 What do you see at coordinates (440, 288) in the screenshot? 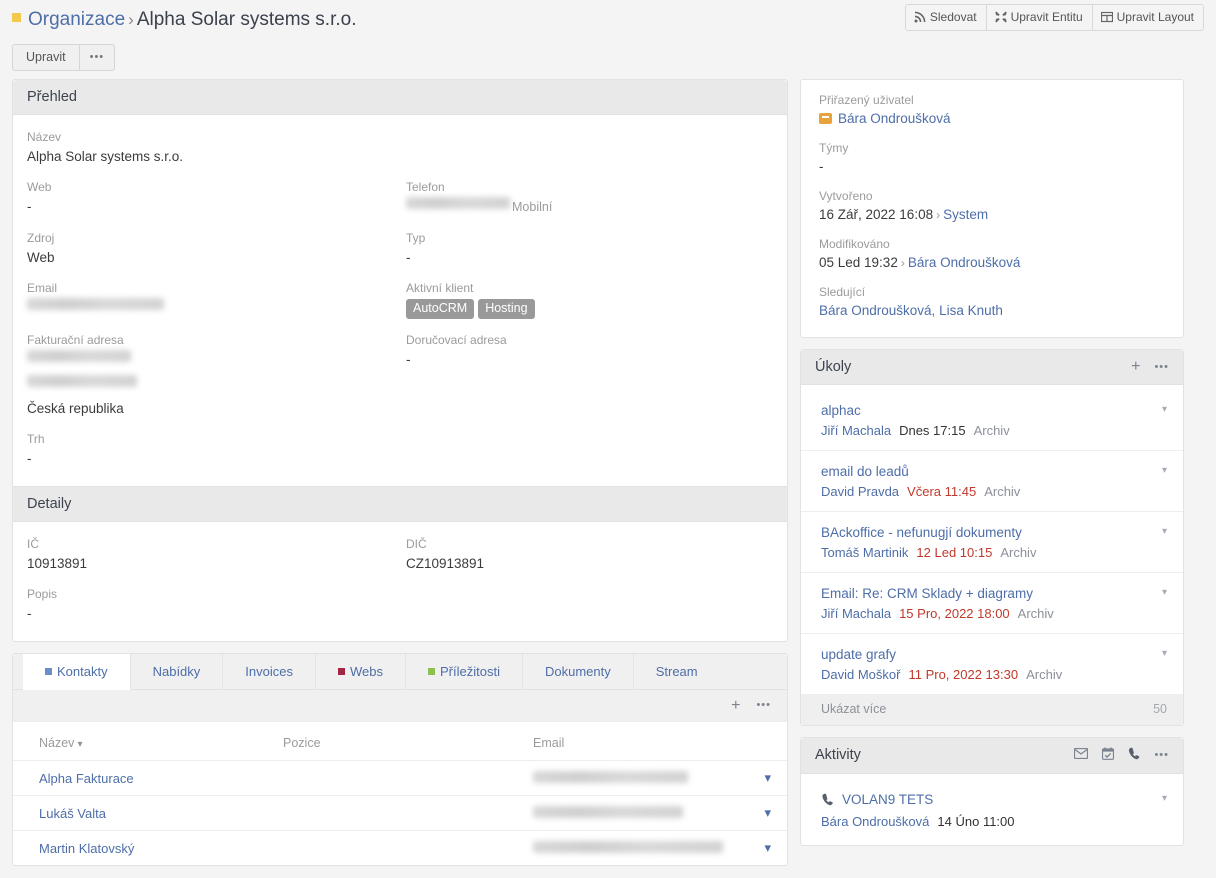
I see `field-aktivni-klient-label: Aktivní klient` at bounding box center [440, 288].